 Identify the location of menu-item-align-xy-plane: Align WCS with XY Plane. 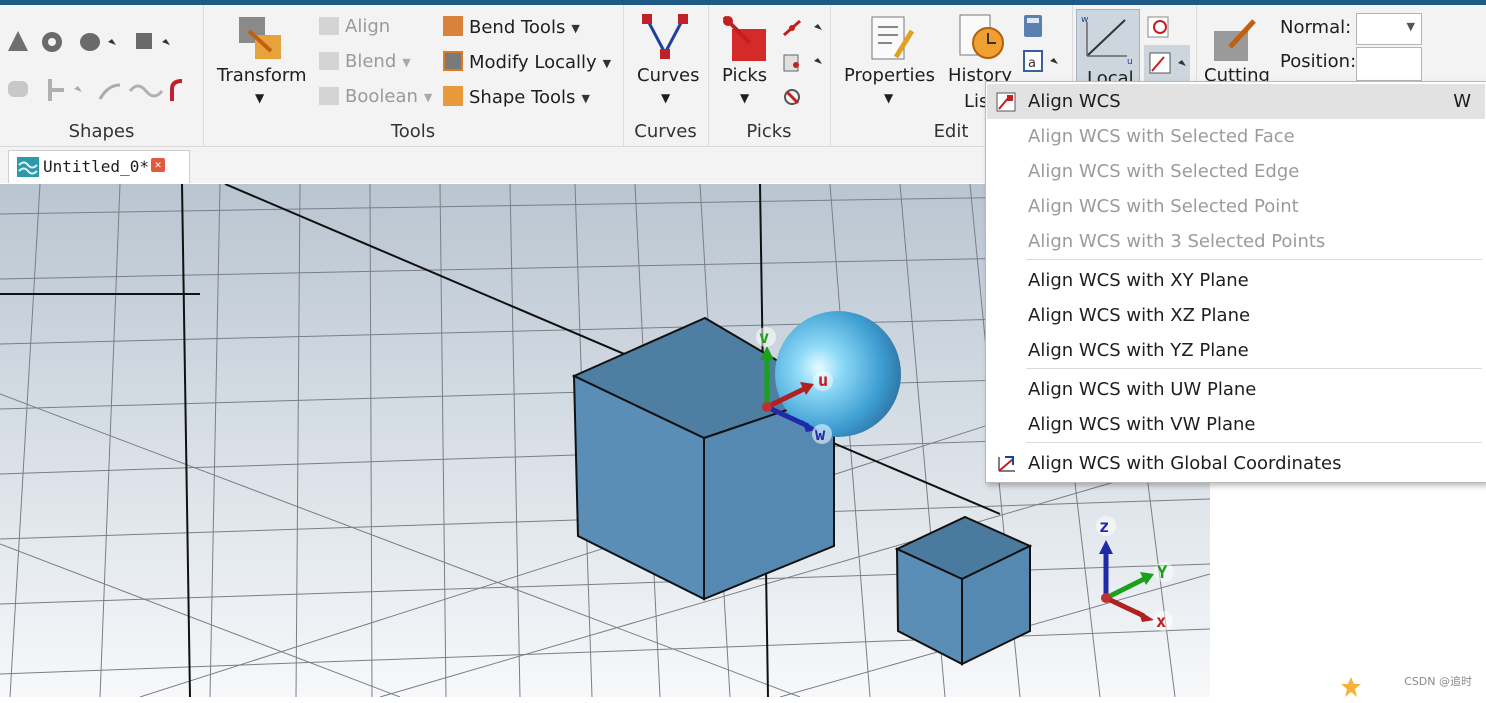
(1236, 280).